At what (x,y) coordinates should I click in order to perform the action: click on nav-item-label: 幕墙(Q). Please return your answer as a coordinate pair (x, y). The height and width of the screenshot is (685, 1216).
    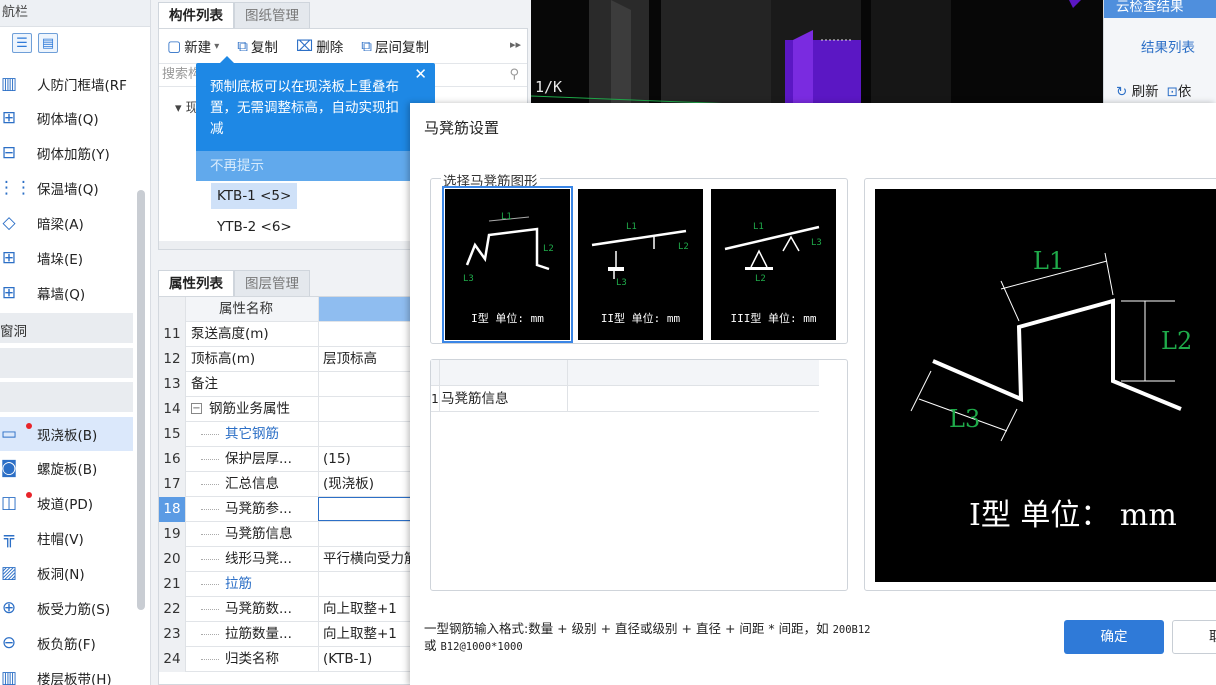
    Looking at the image, I should click on (61, 295).